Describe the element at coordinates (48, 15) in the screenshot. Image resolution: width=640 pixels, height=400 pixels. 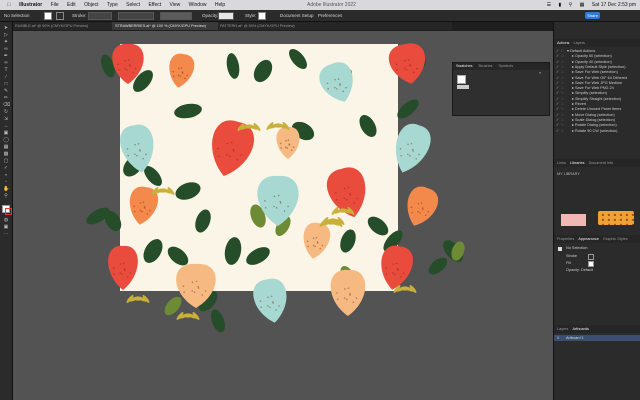
I see `fill-swatch` at that location.